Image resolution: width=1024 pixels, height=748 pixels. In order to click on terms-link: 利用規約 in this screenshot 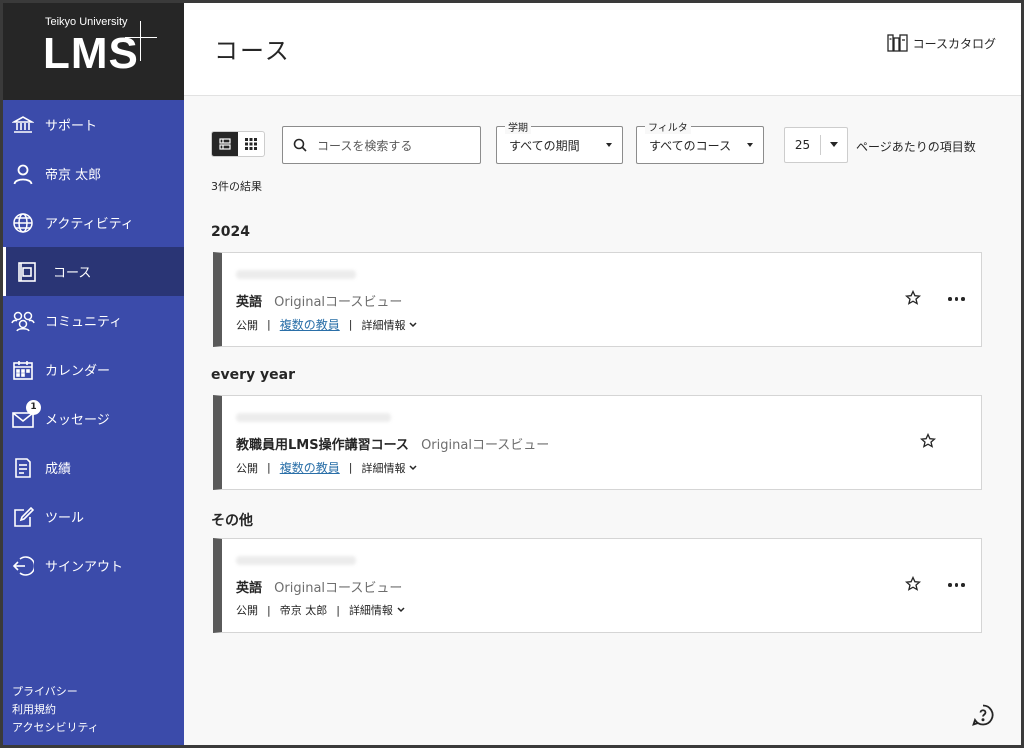, I will do `click(55, 710)`.